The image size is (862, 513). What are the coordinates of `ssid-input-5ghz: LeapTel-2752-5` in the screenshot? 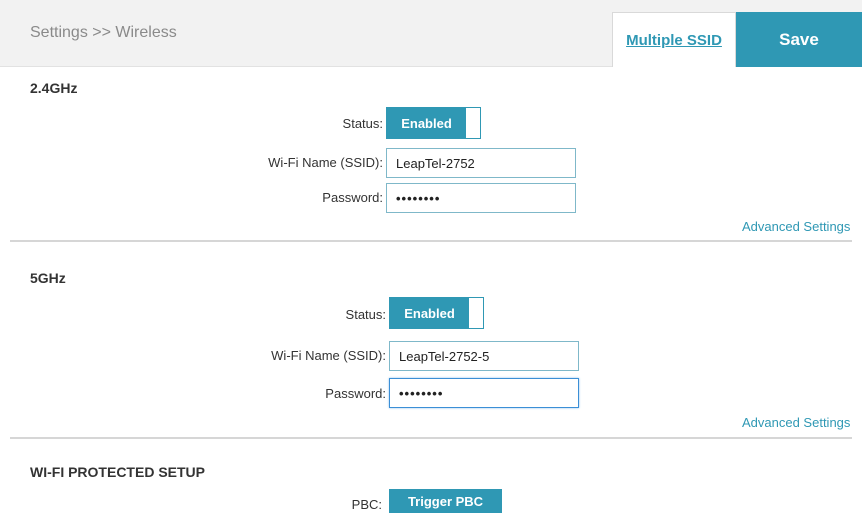 It's located at (484, 356).